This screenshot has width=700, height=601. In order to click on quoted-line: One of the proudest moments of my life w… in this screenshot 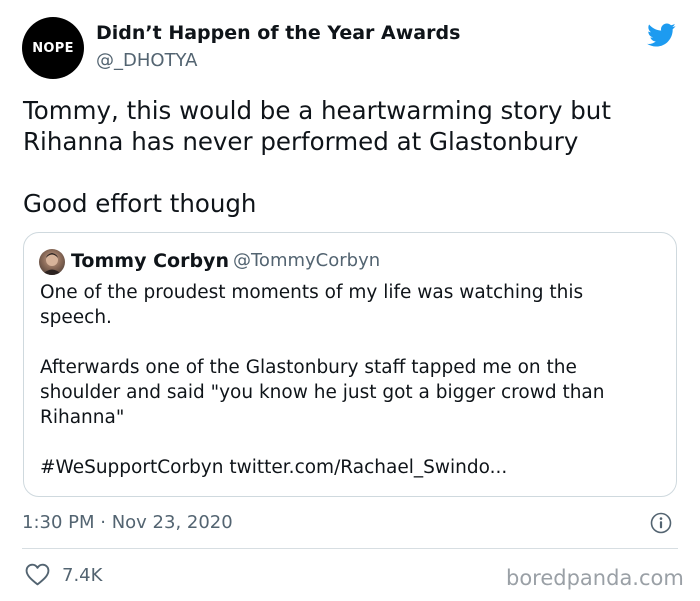, I will do `click(312, 292)`.